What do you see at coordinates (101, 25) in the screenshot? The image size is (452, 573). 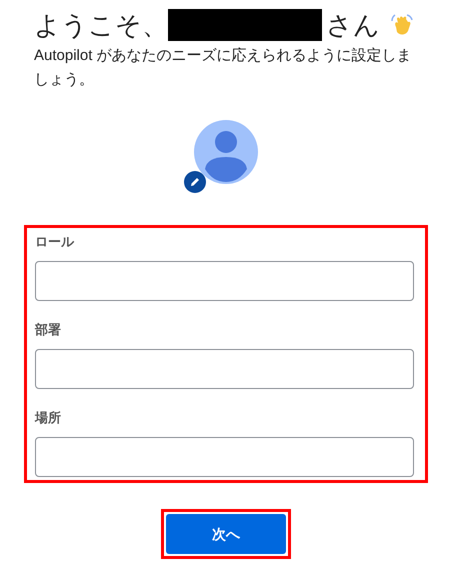 I see `greeting-text: ようこそ、` at bounding box center [101, 25].